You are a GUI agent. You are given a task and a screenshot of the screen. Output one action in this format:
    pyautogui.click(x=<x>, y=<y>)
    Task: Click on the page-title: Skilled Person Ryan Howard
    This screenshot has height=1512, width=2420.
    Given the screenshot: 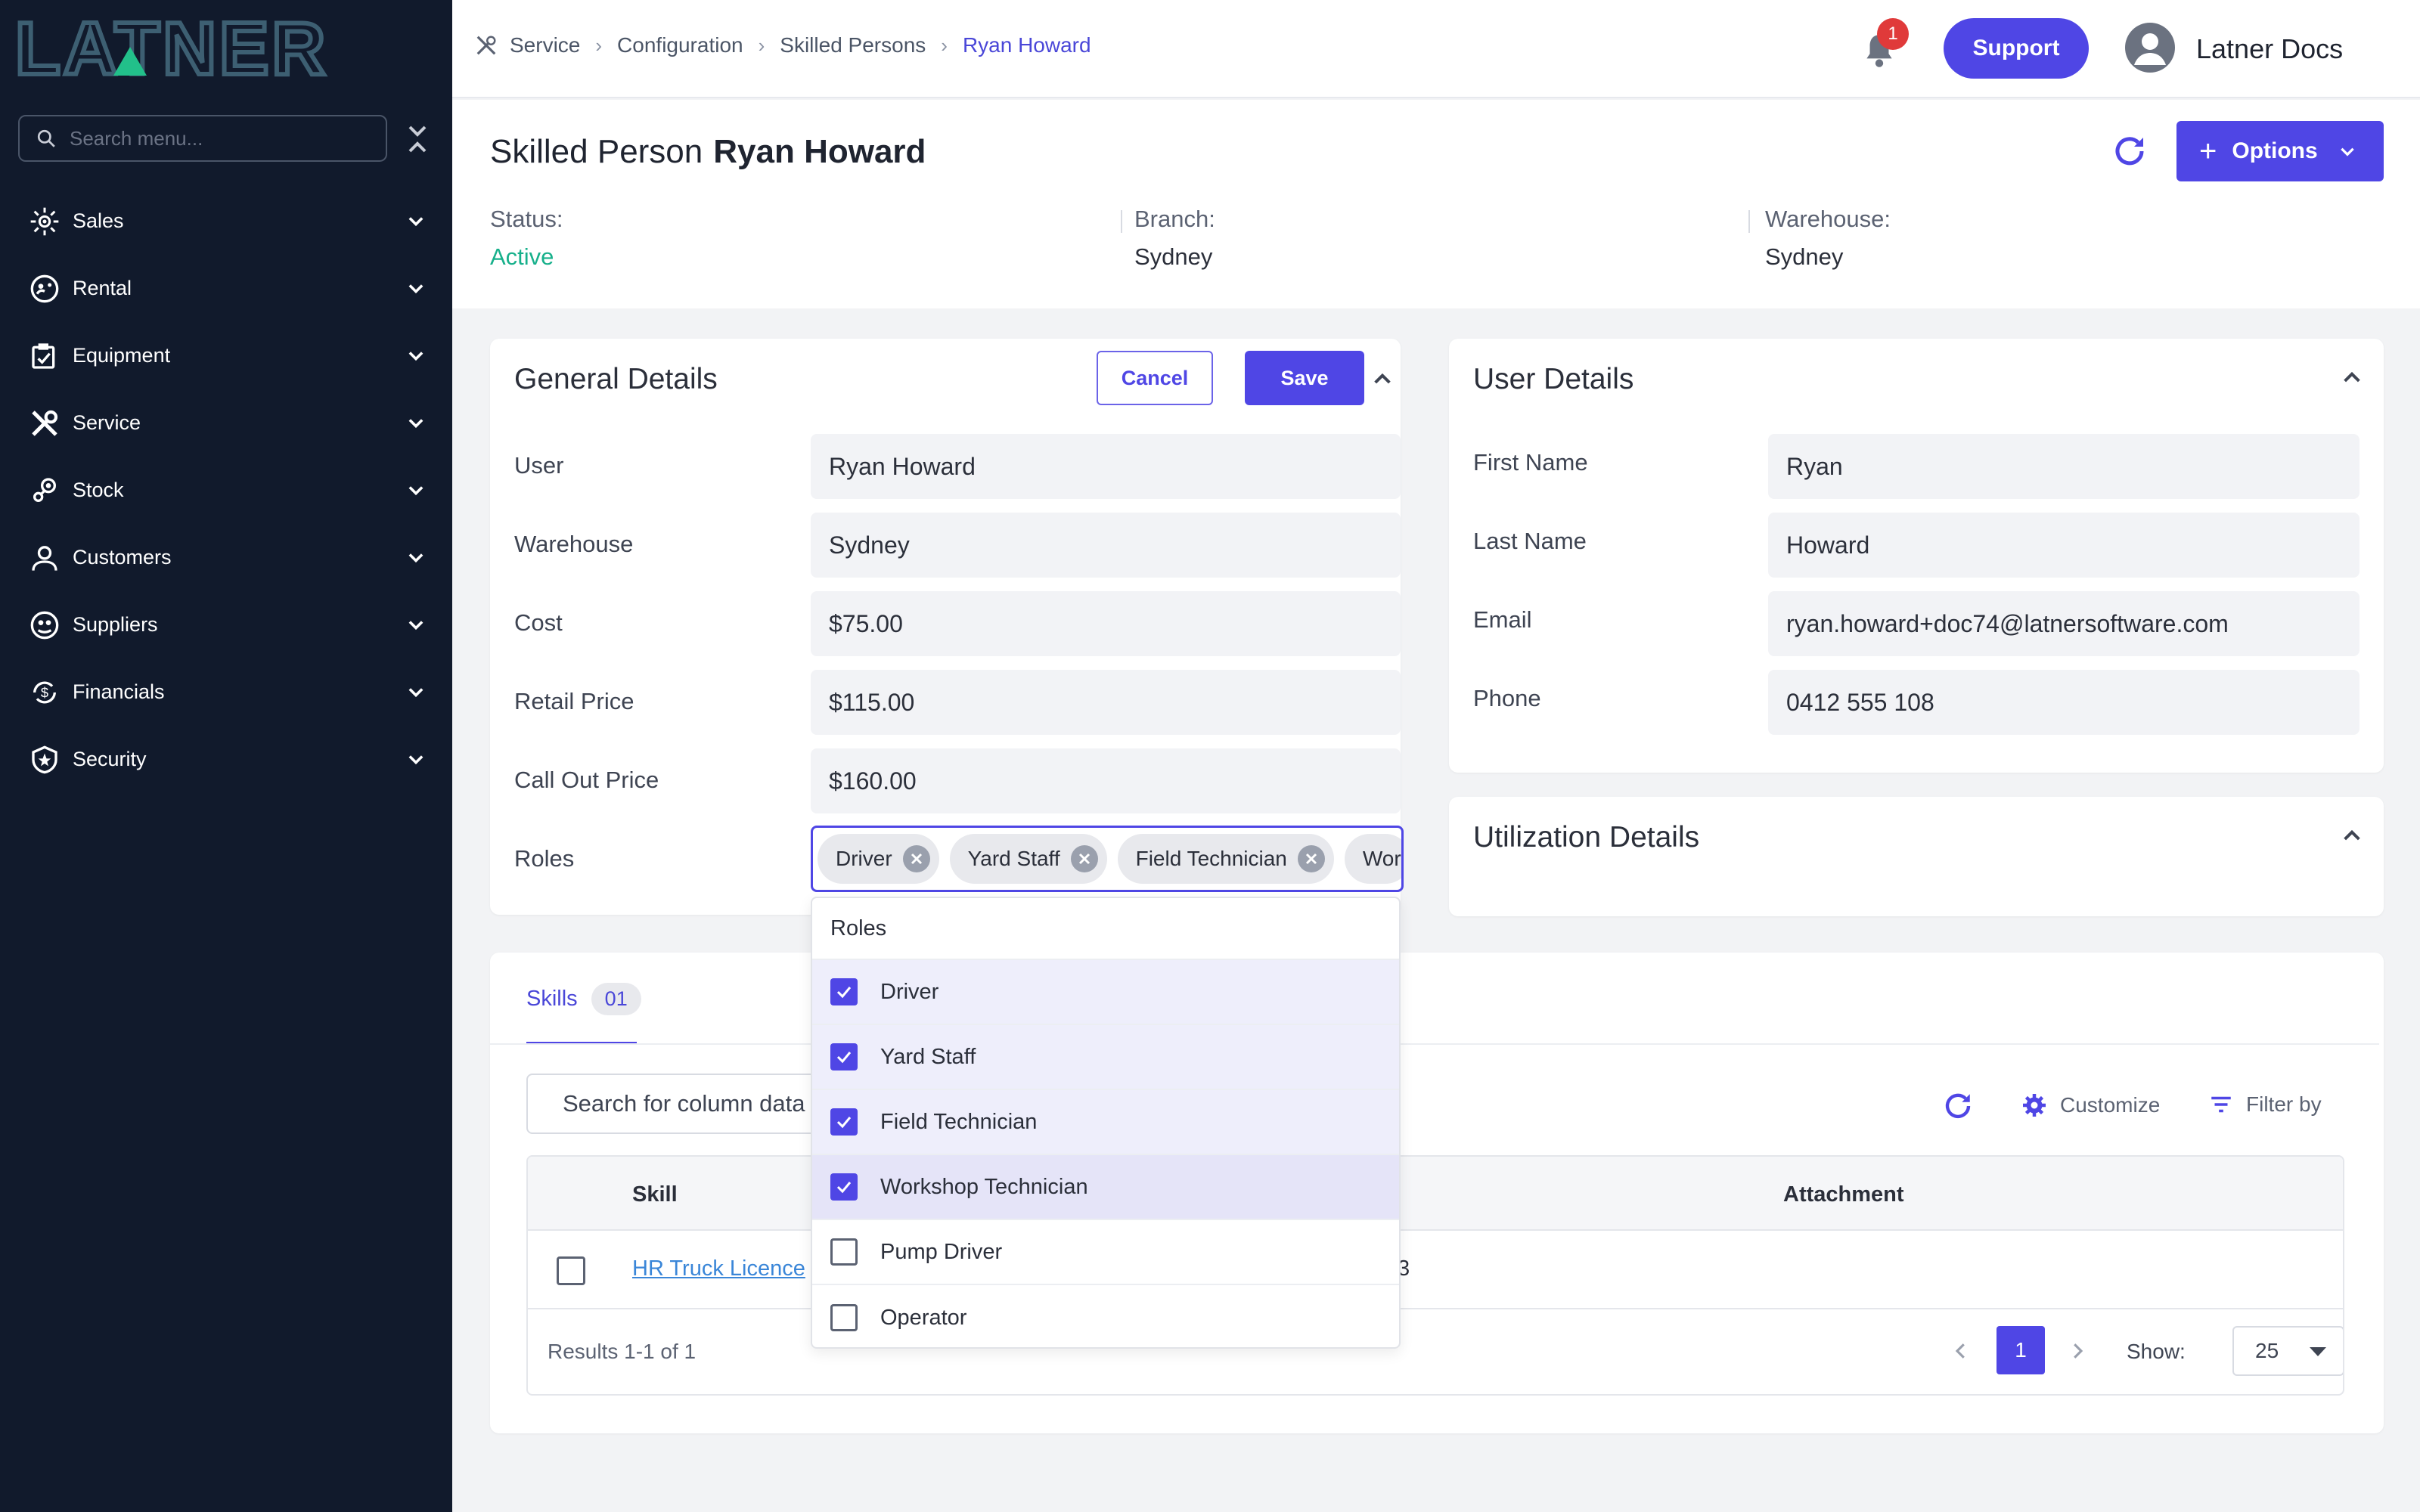 What is the action you would take?
    pyautogui.click(x=708, y=152)
    